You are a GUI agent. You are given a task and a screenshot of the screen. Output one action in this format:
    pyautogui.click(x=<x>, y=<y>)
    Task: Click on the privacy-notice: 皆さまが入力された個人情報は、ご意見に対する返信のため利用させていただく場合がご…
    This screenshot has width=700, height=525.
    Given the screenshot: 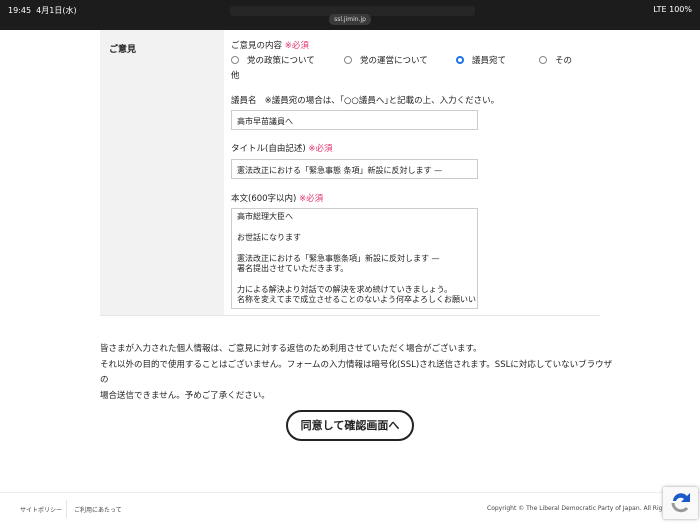 What is the action you would take?
    pyautogui.click(x=356, y=372)
    